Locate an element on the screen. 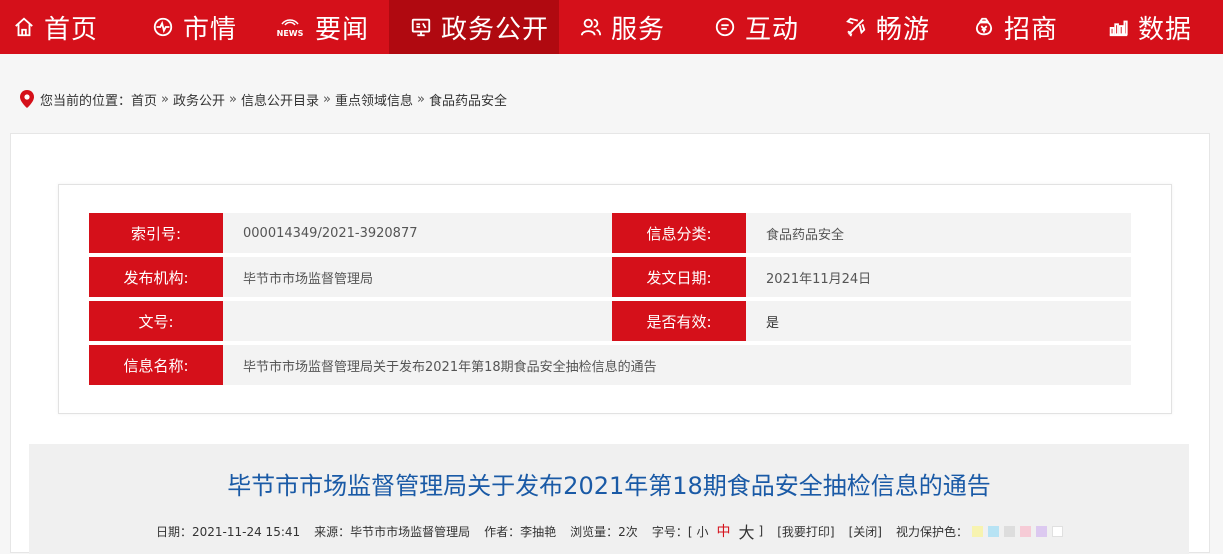  metadata-row: 信息名称: 毕节市市场监督管理局关于发布2021年第18期食品安全抽检信息的通告 is located at coordinates (610, 365).